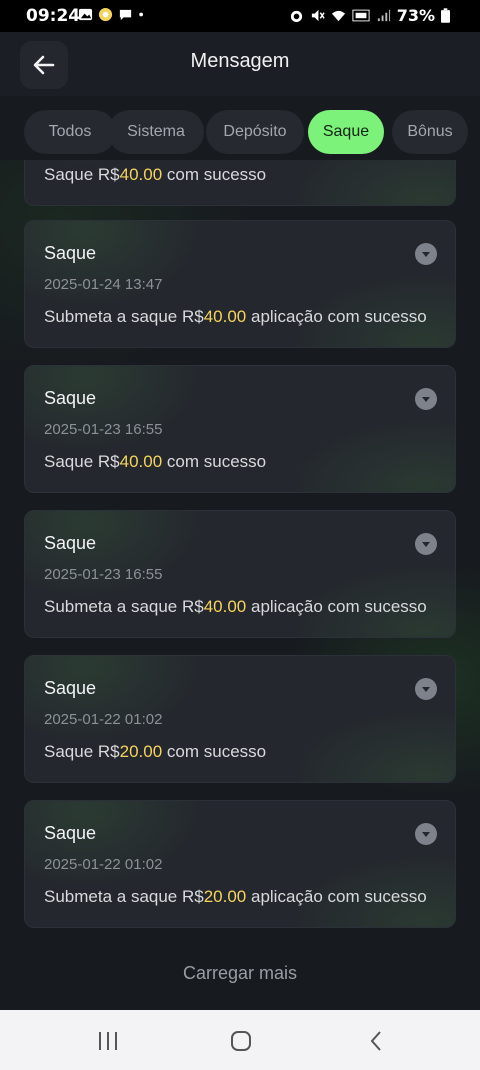 Image resolution: width=480 pixels, height=1070 pixels. I want to click on coin-icon, so click(105, 14).